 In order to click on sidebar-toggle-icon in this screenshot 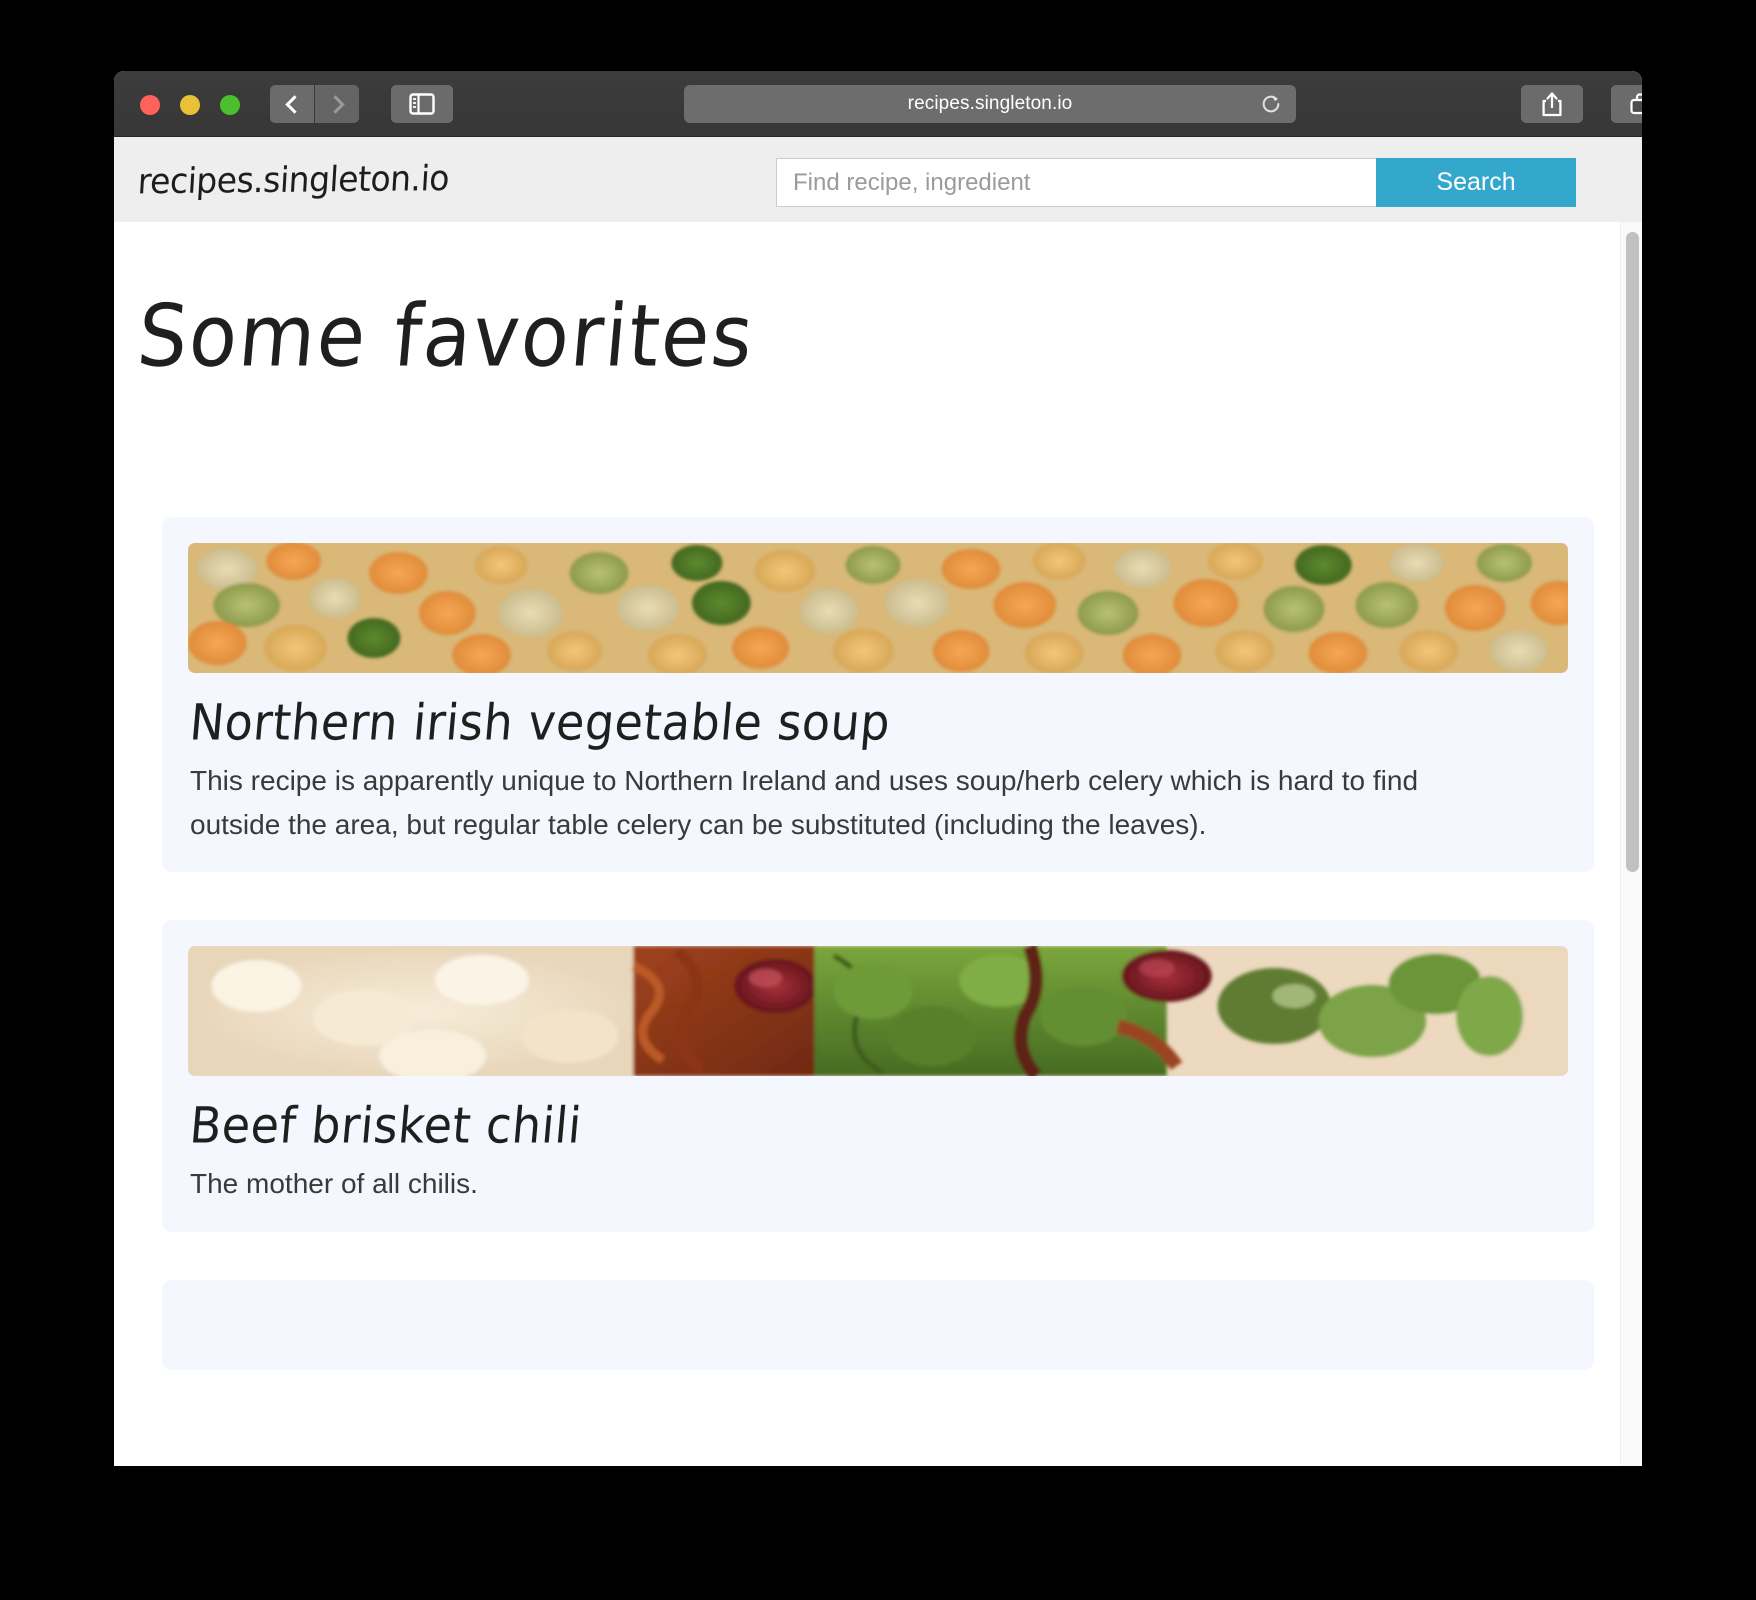, I will do `click(422, 104)`.